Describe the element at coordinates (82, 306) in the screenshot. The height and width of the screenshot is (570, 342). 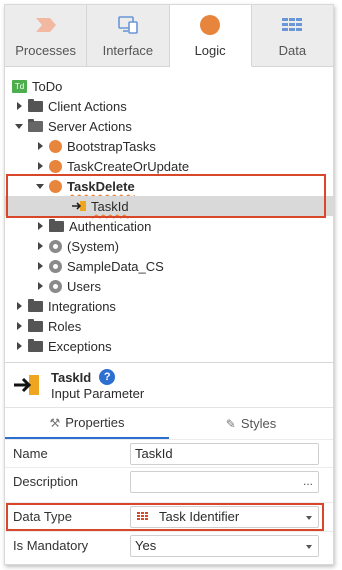
I see `tree-item-label: Integrations` at that location.